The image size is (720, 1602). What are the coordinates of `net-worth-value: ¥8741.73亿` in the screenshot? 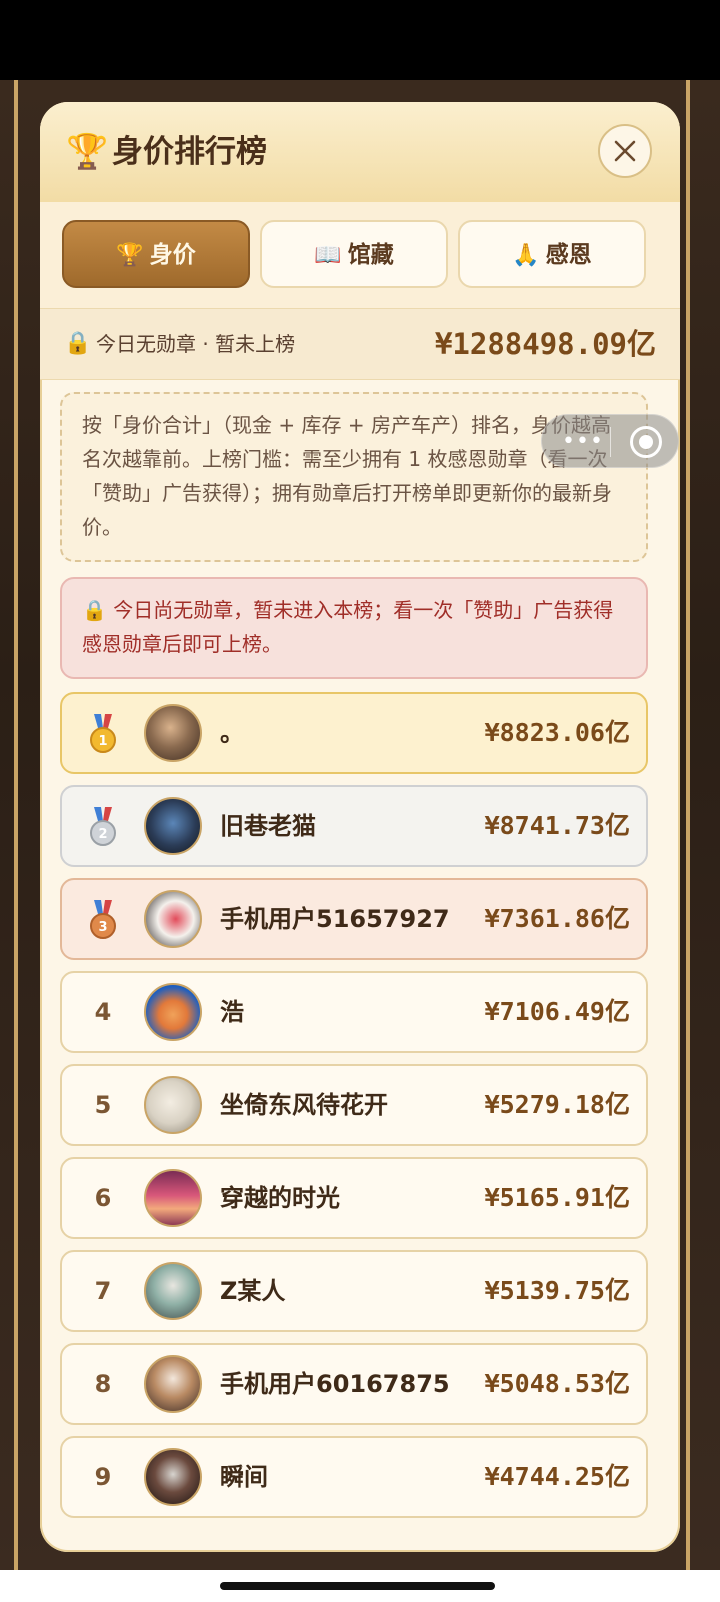 It's located at (557, 825).